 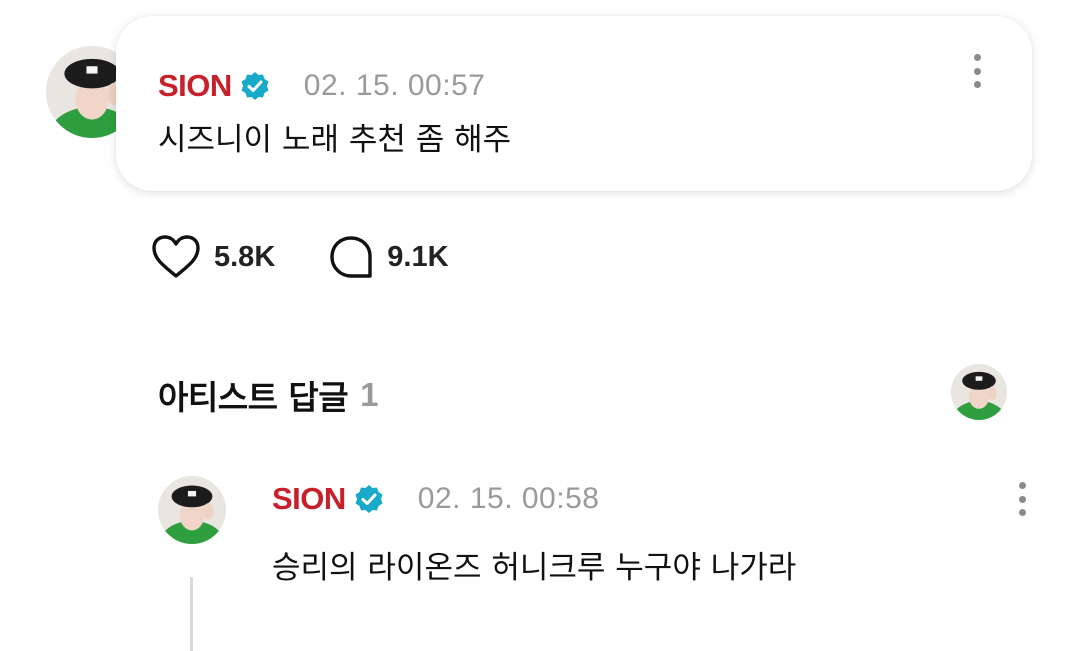 I want to click on artist-replies-title: 아티스트 답글, so click(x=253, y=397).